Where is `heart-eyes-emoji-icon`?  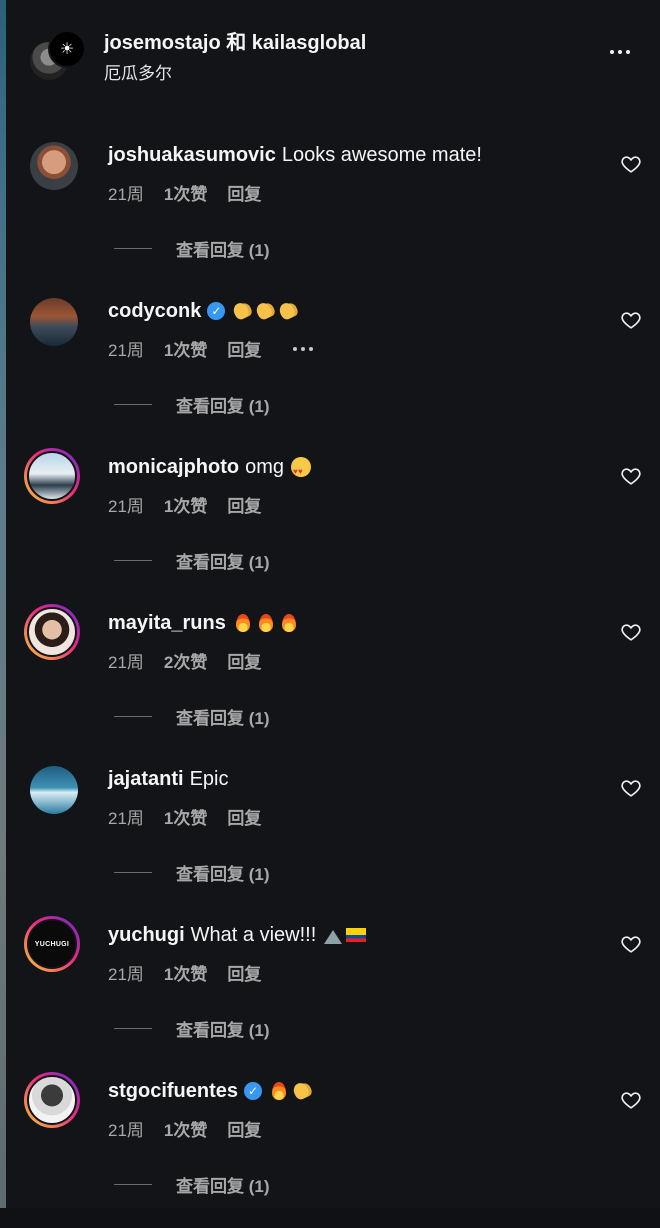 heart-eyes-emoji-icon is located at coordinates (301, 470).